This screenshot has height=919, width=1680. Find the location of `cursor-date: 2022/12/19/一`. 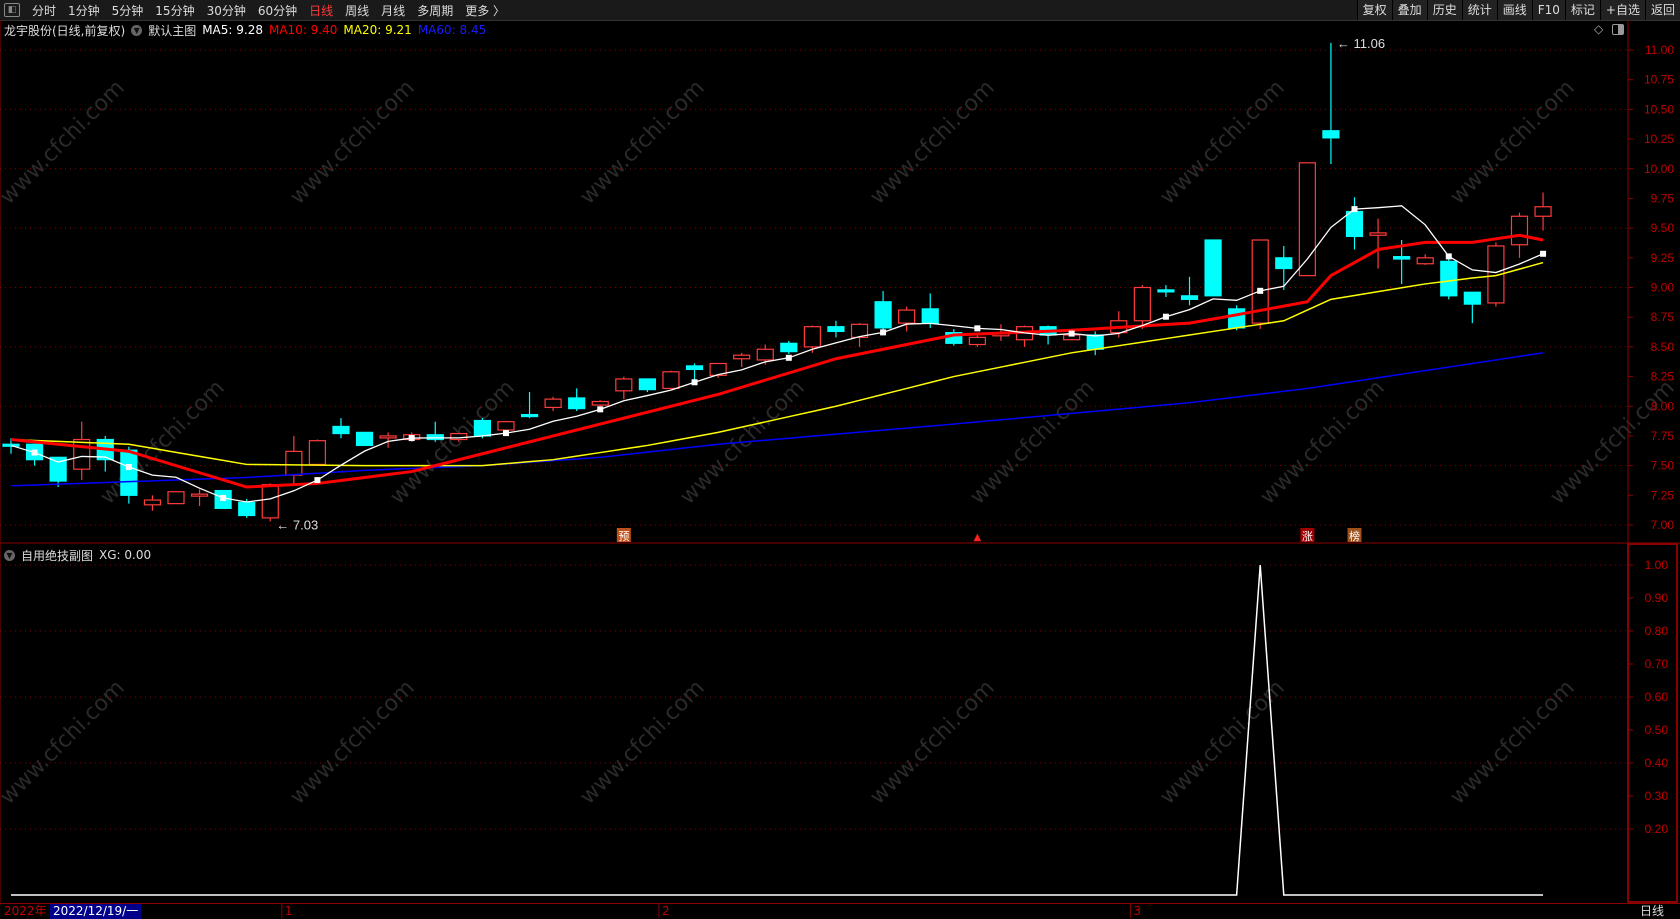

cursor-date: 2022/12/19/一 is located at coordinates (96, 911).